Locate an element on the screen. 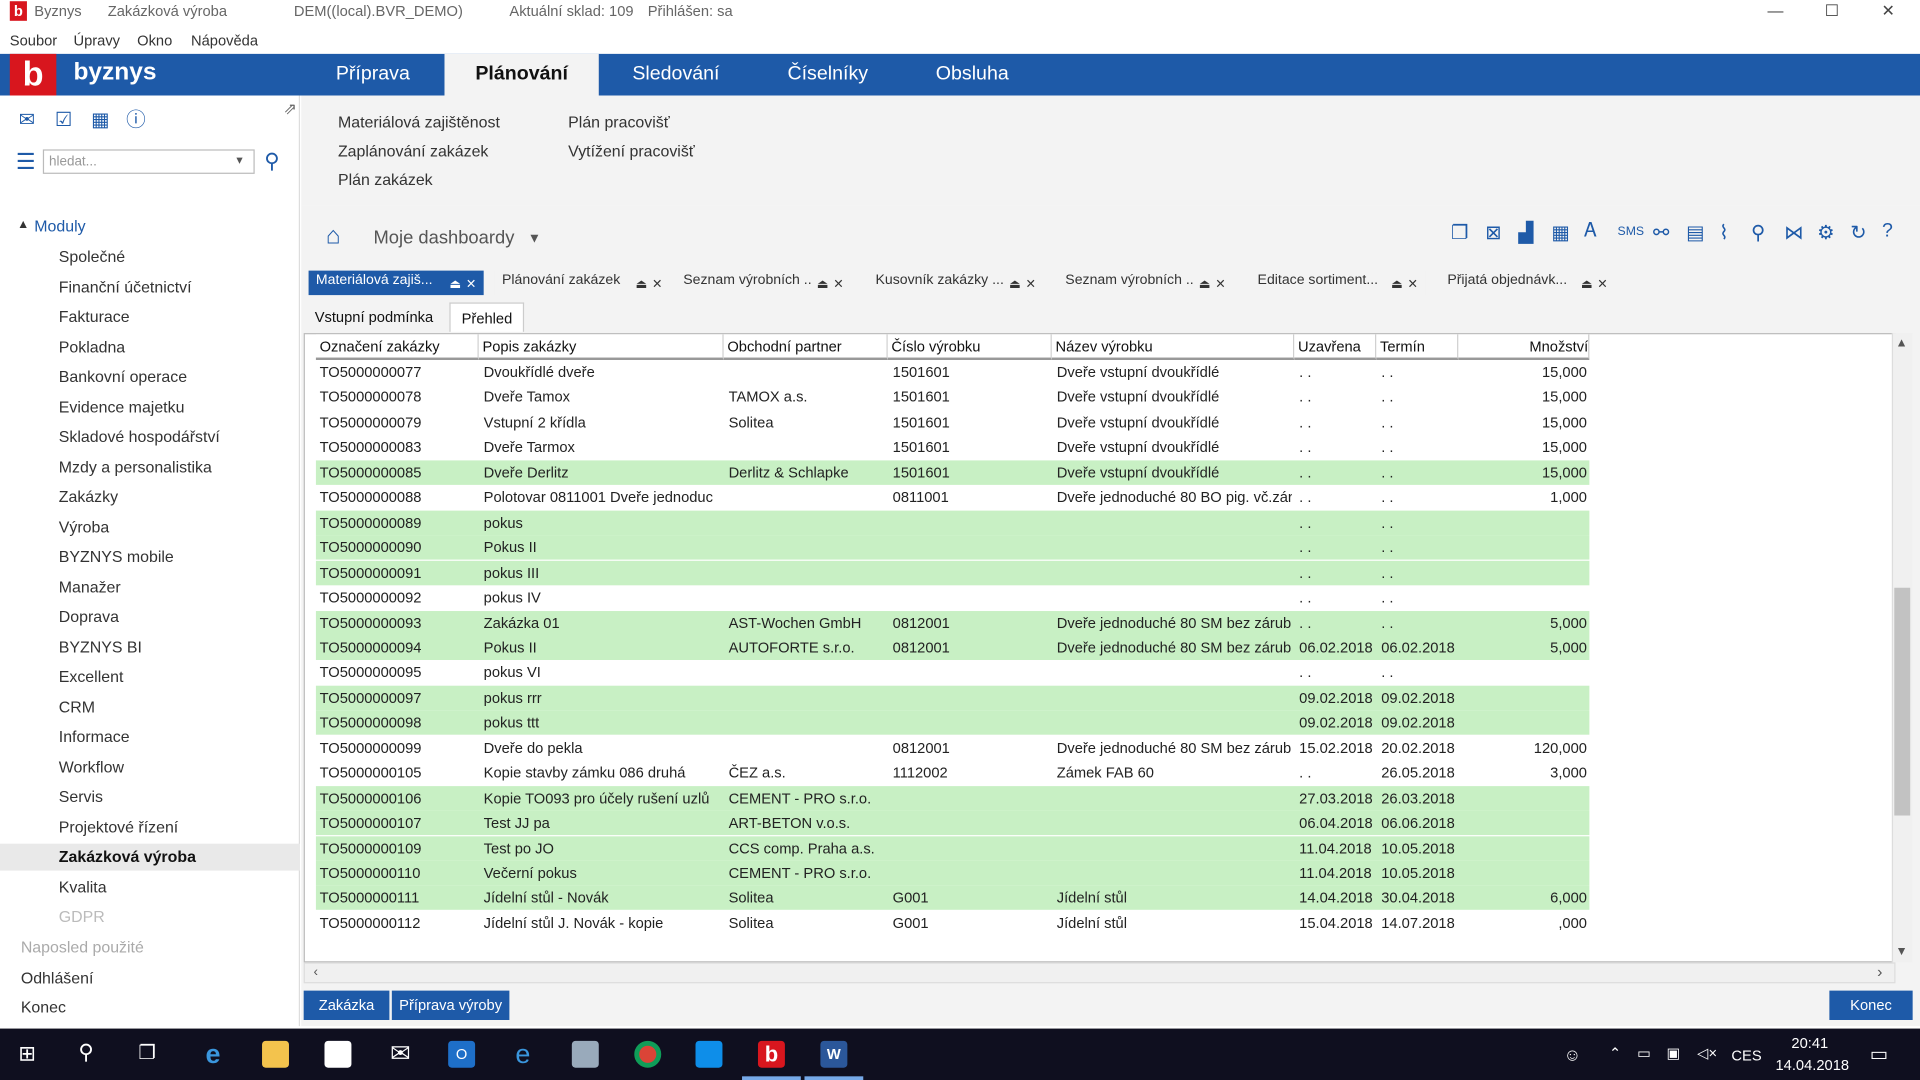  sidebar-item: Zakázky is located at coordinates (88, 496).